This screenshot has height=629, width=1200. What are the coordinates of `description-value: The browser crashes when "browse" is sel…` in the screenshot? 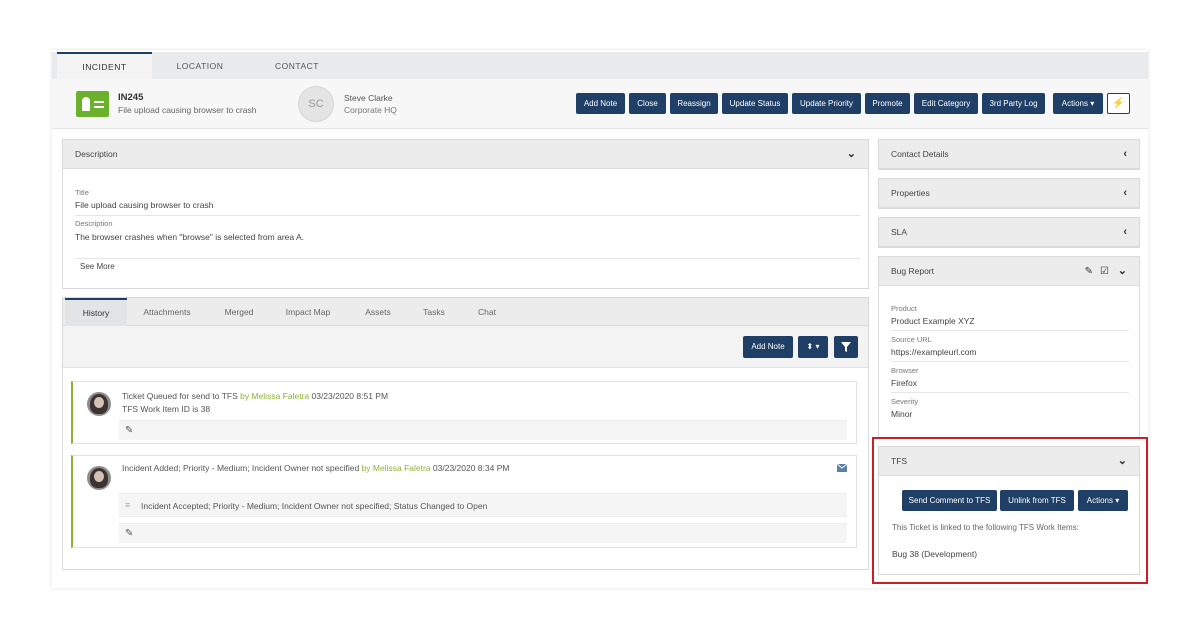 It's located at (190, 237).